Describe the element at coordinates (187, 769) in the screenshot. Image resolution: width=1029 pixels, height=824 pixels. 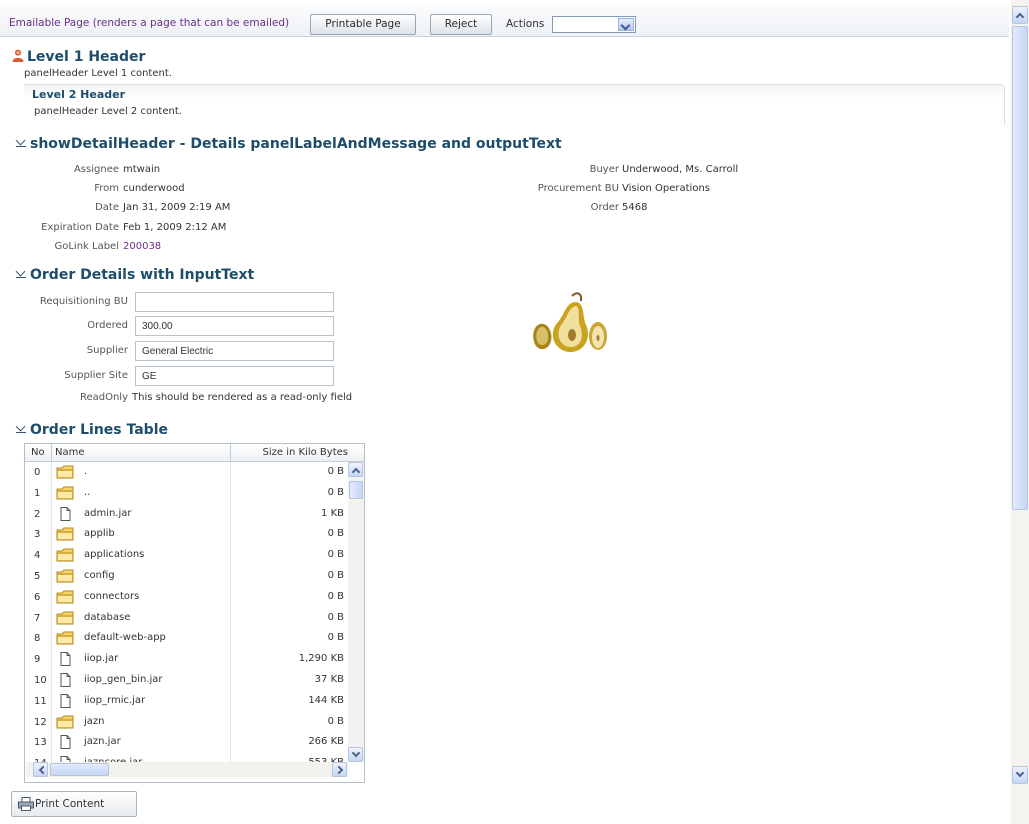
I see `table-horizontal-scrollbar` at that location.